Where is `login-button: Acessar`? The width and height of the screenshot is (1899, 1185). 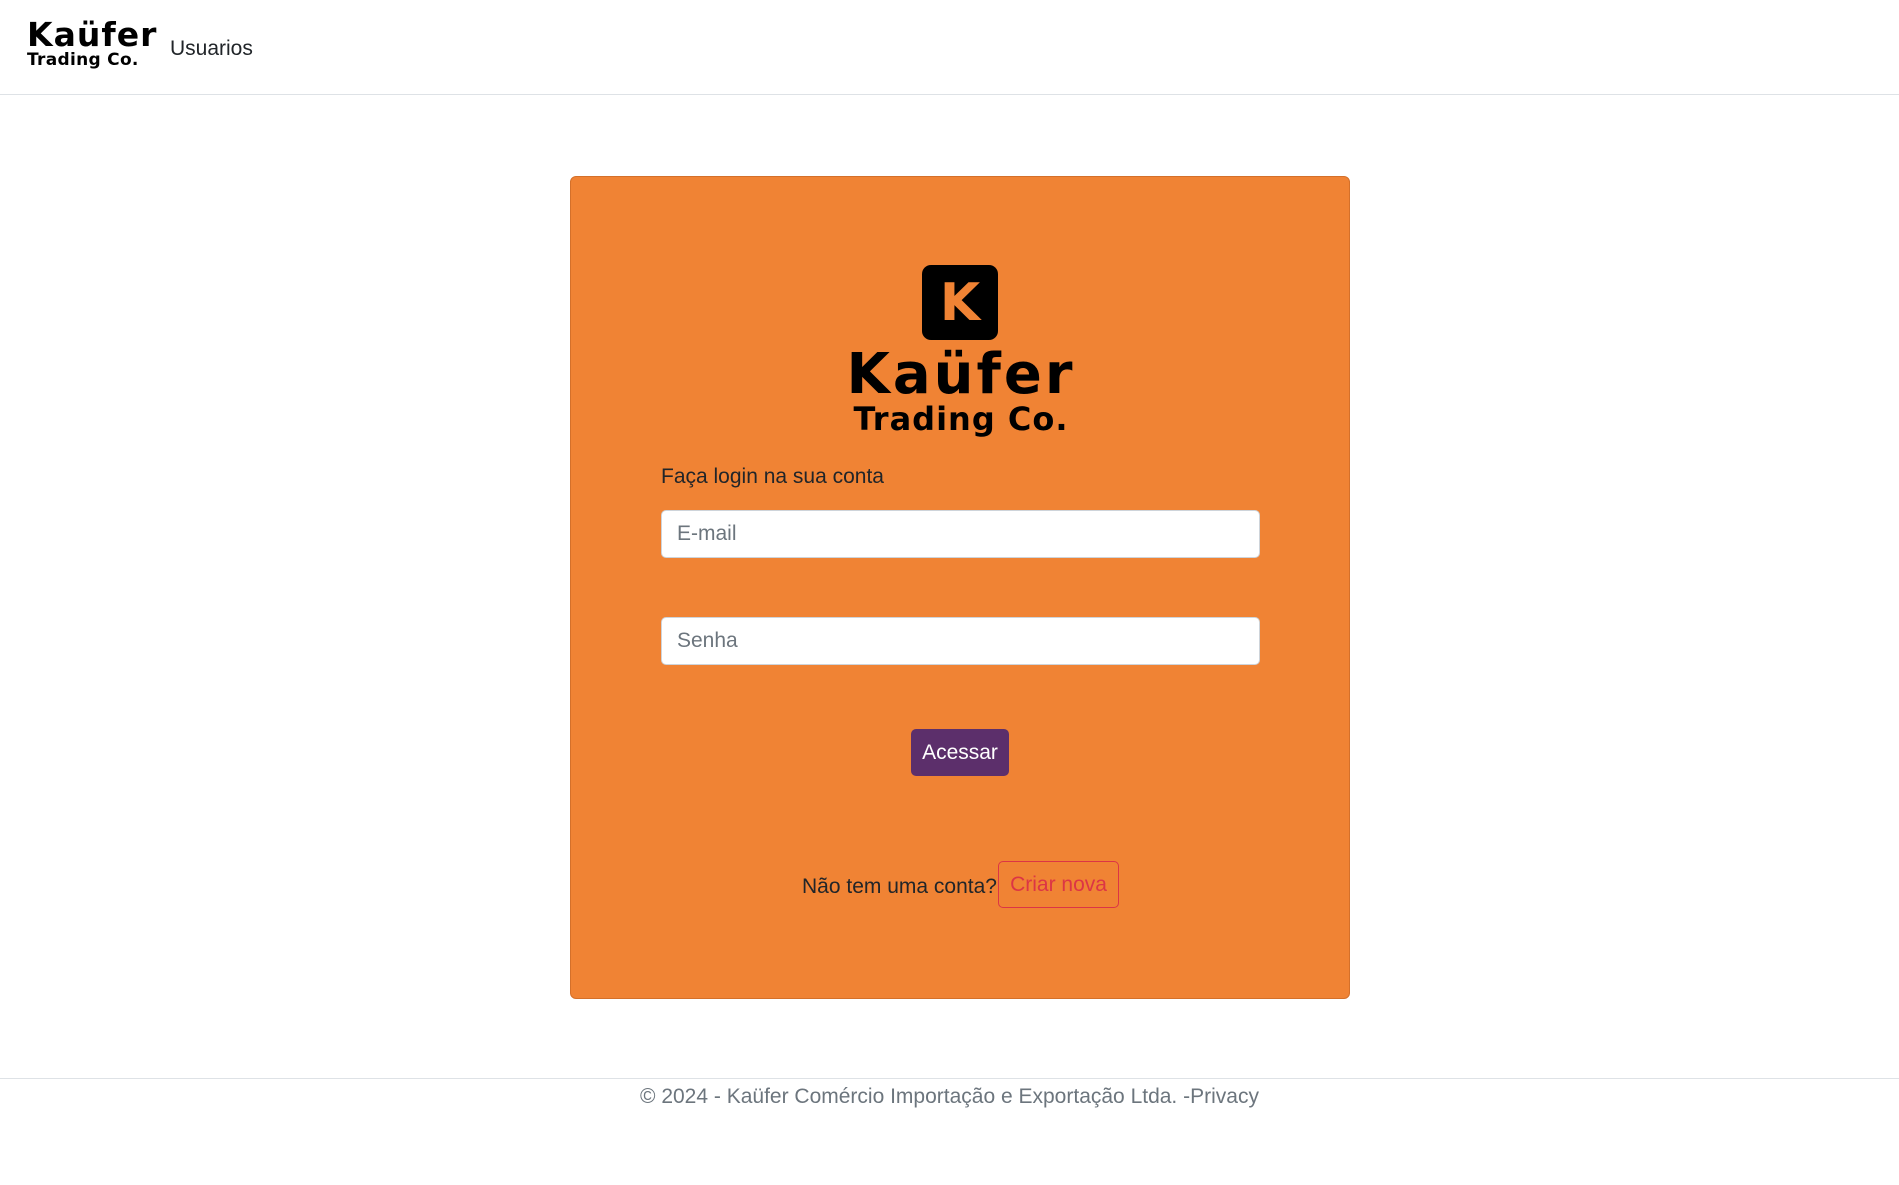
login-button: Acessar is located at coordinates (960, 752).